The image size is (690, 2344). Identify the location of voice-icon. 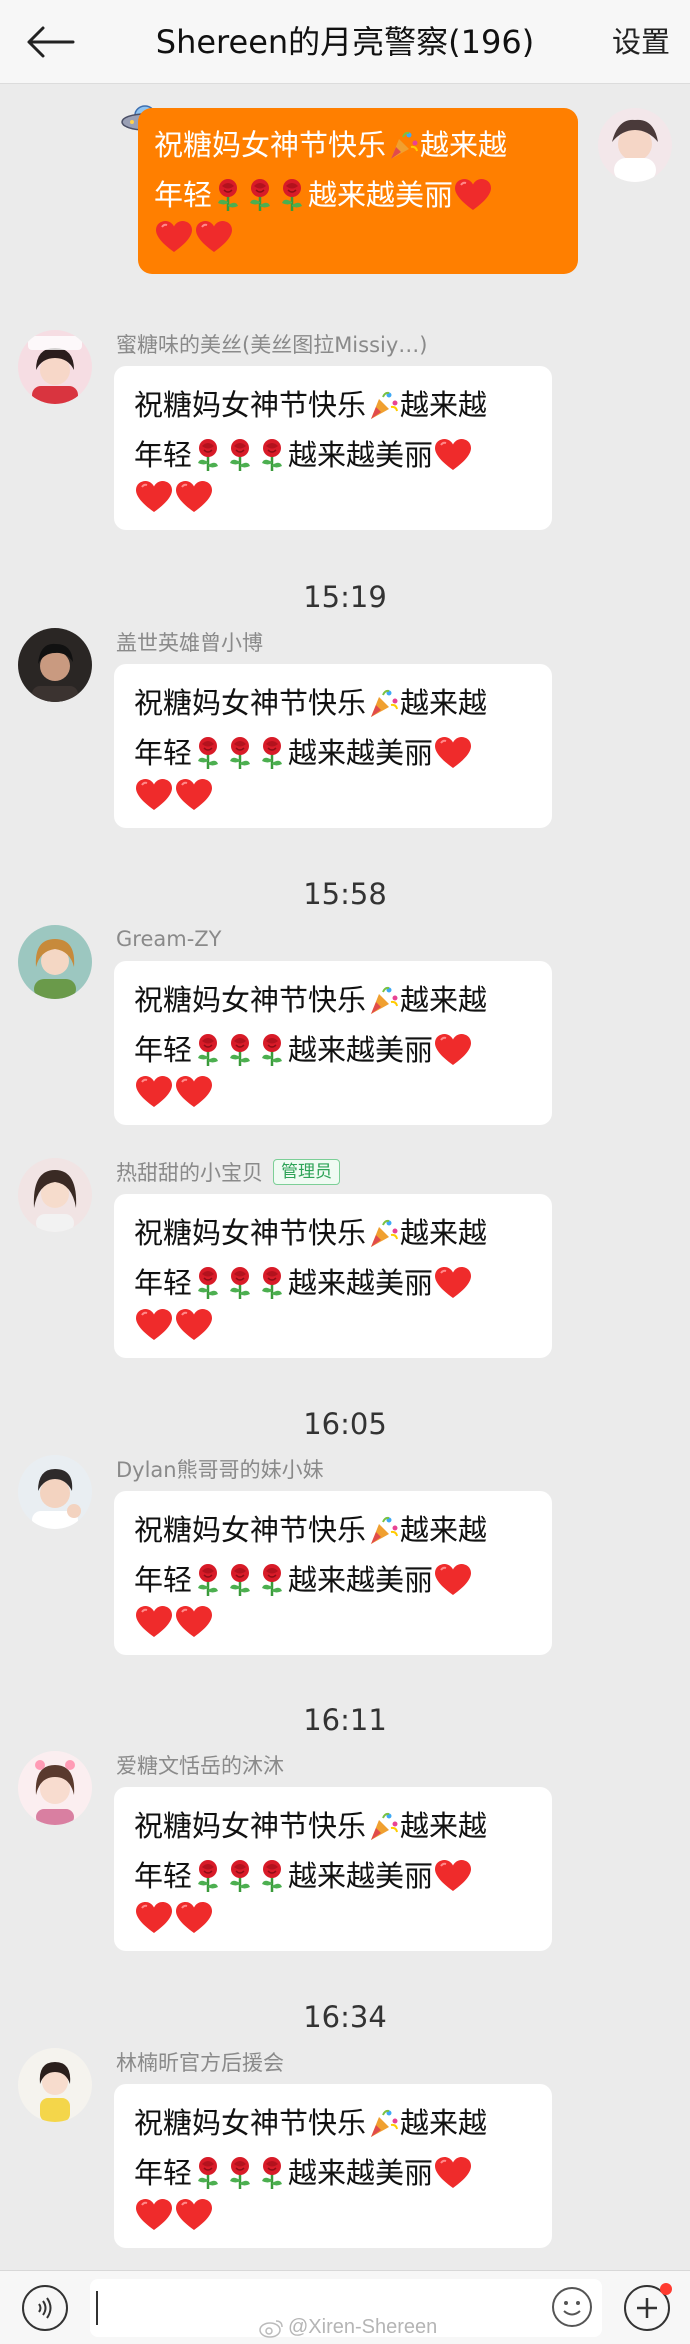
(45, 2308).